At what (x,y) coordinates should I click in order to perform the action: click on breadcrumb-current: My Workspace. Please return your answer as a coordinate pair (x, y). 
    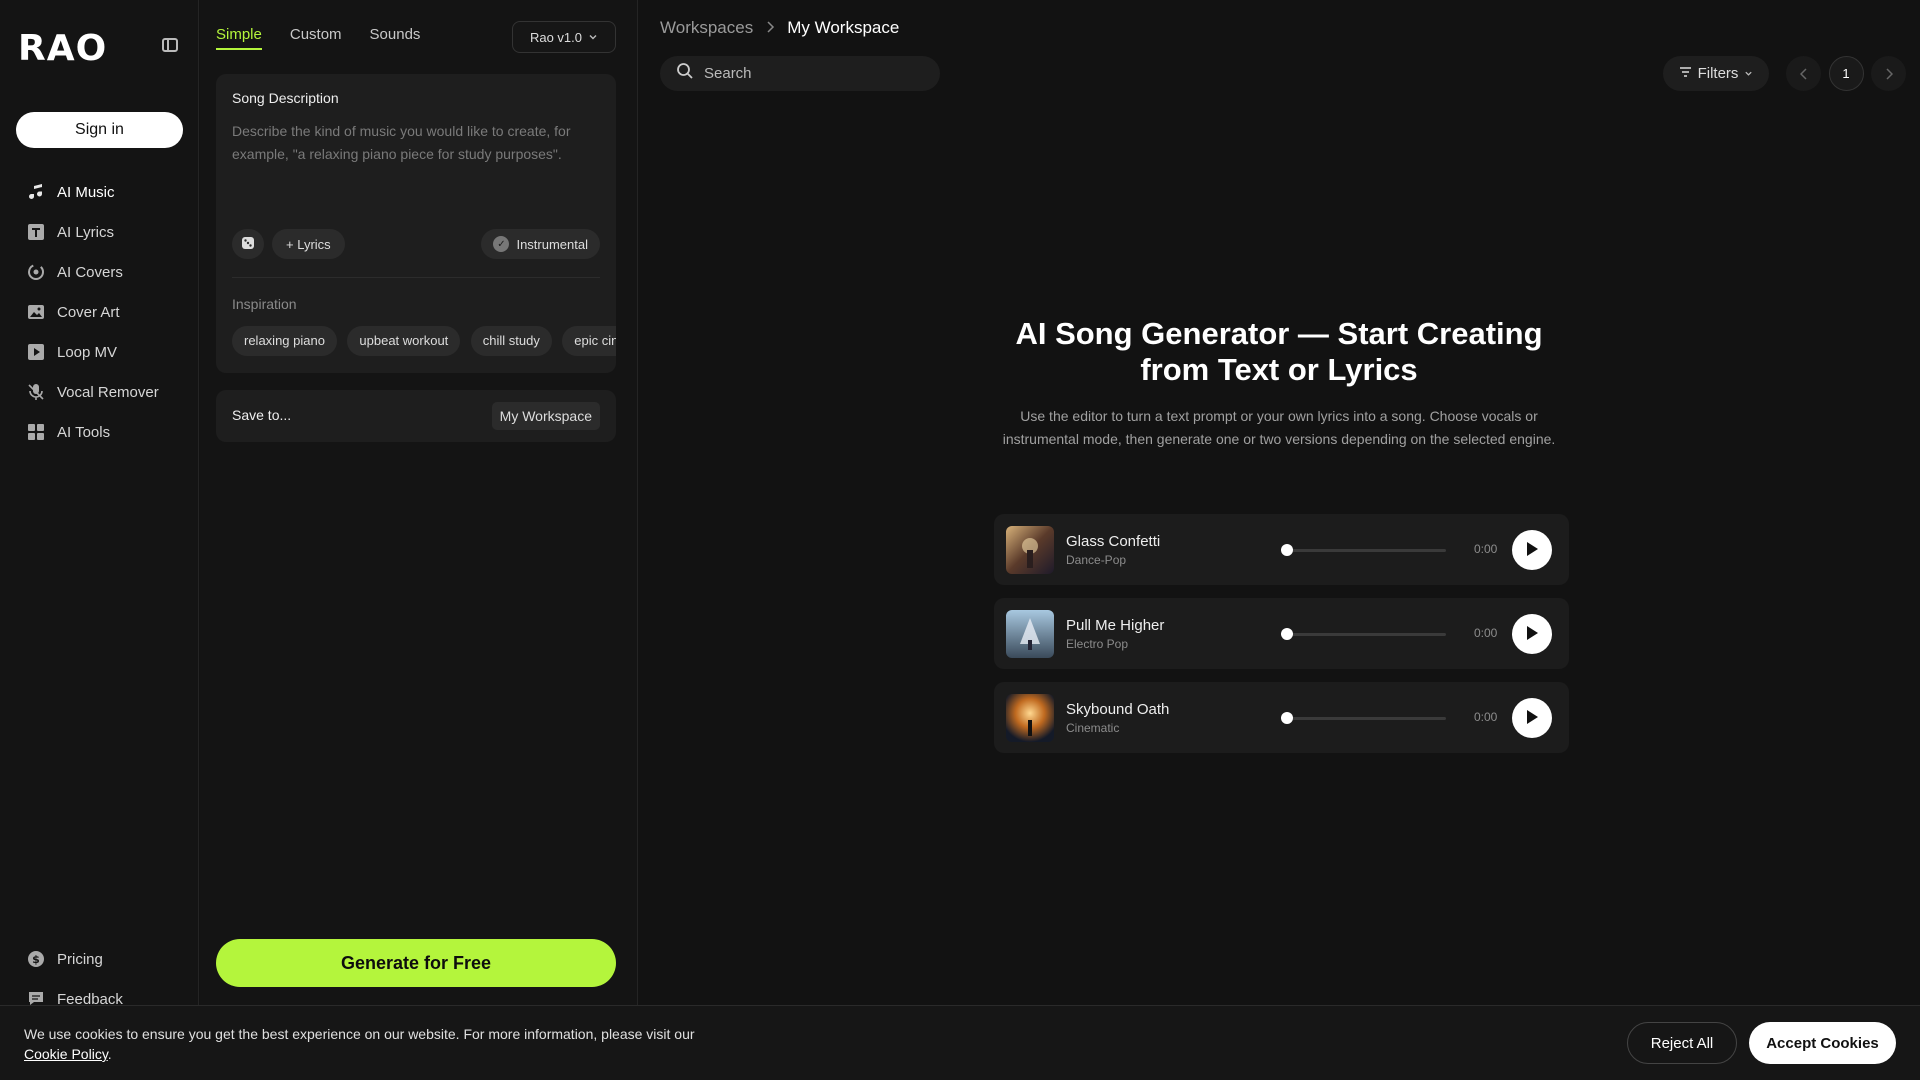
    Looking at the image, I should click on (843, 27).